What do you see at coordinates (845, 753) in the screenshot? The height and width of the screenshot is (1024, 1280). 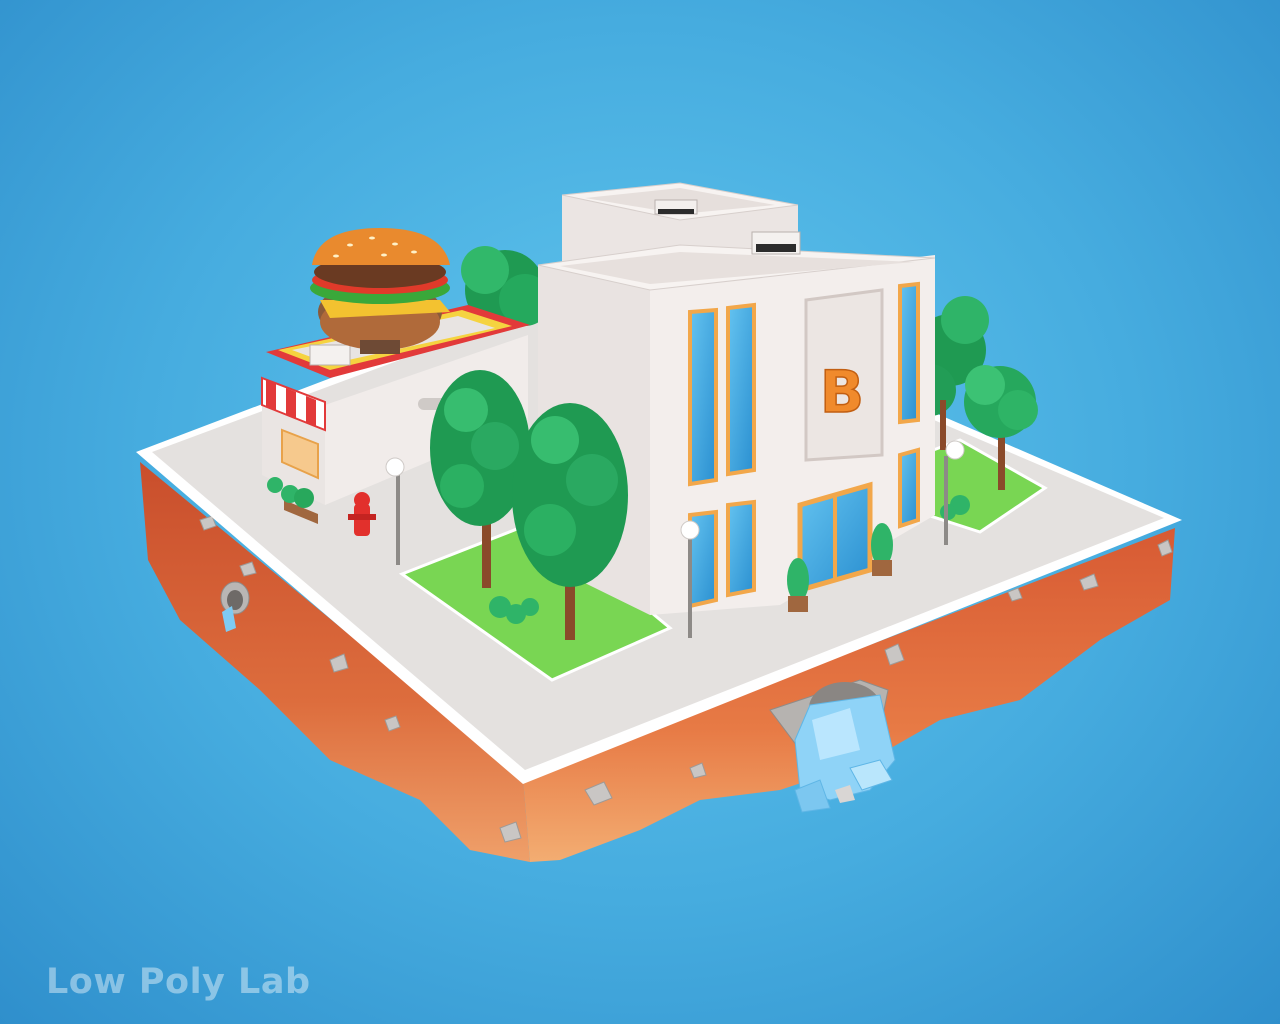 I see `waterfall` at bounding box center [845, 753].